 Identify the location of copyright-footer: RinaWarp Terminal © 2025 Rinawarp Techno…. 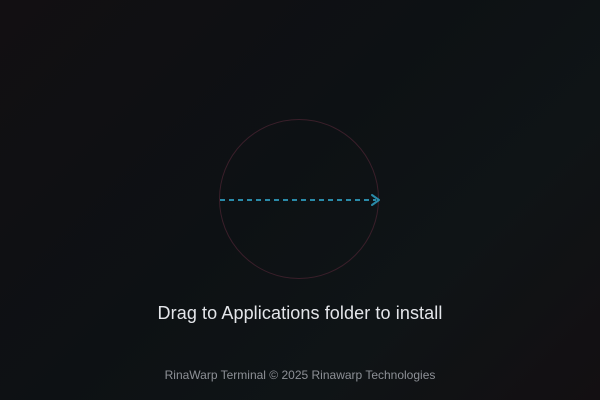
(300, 375).